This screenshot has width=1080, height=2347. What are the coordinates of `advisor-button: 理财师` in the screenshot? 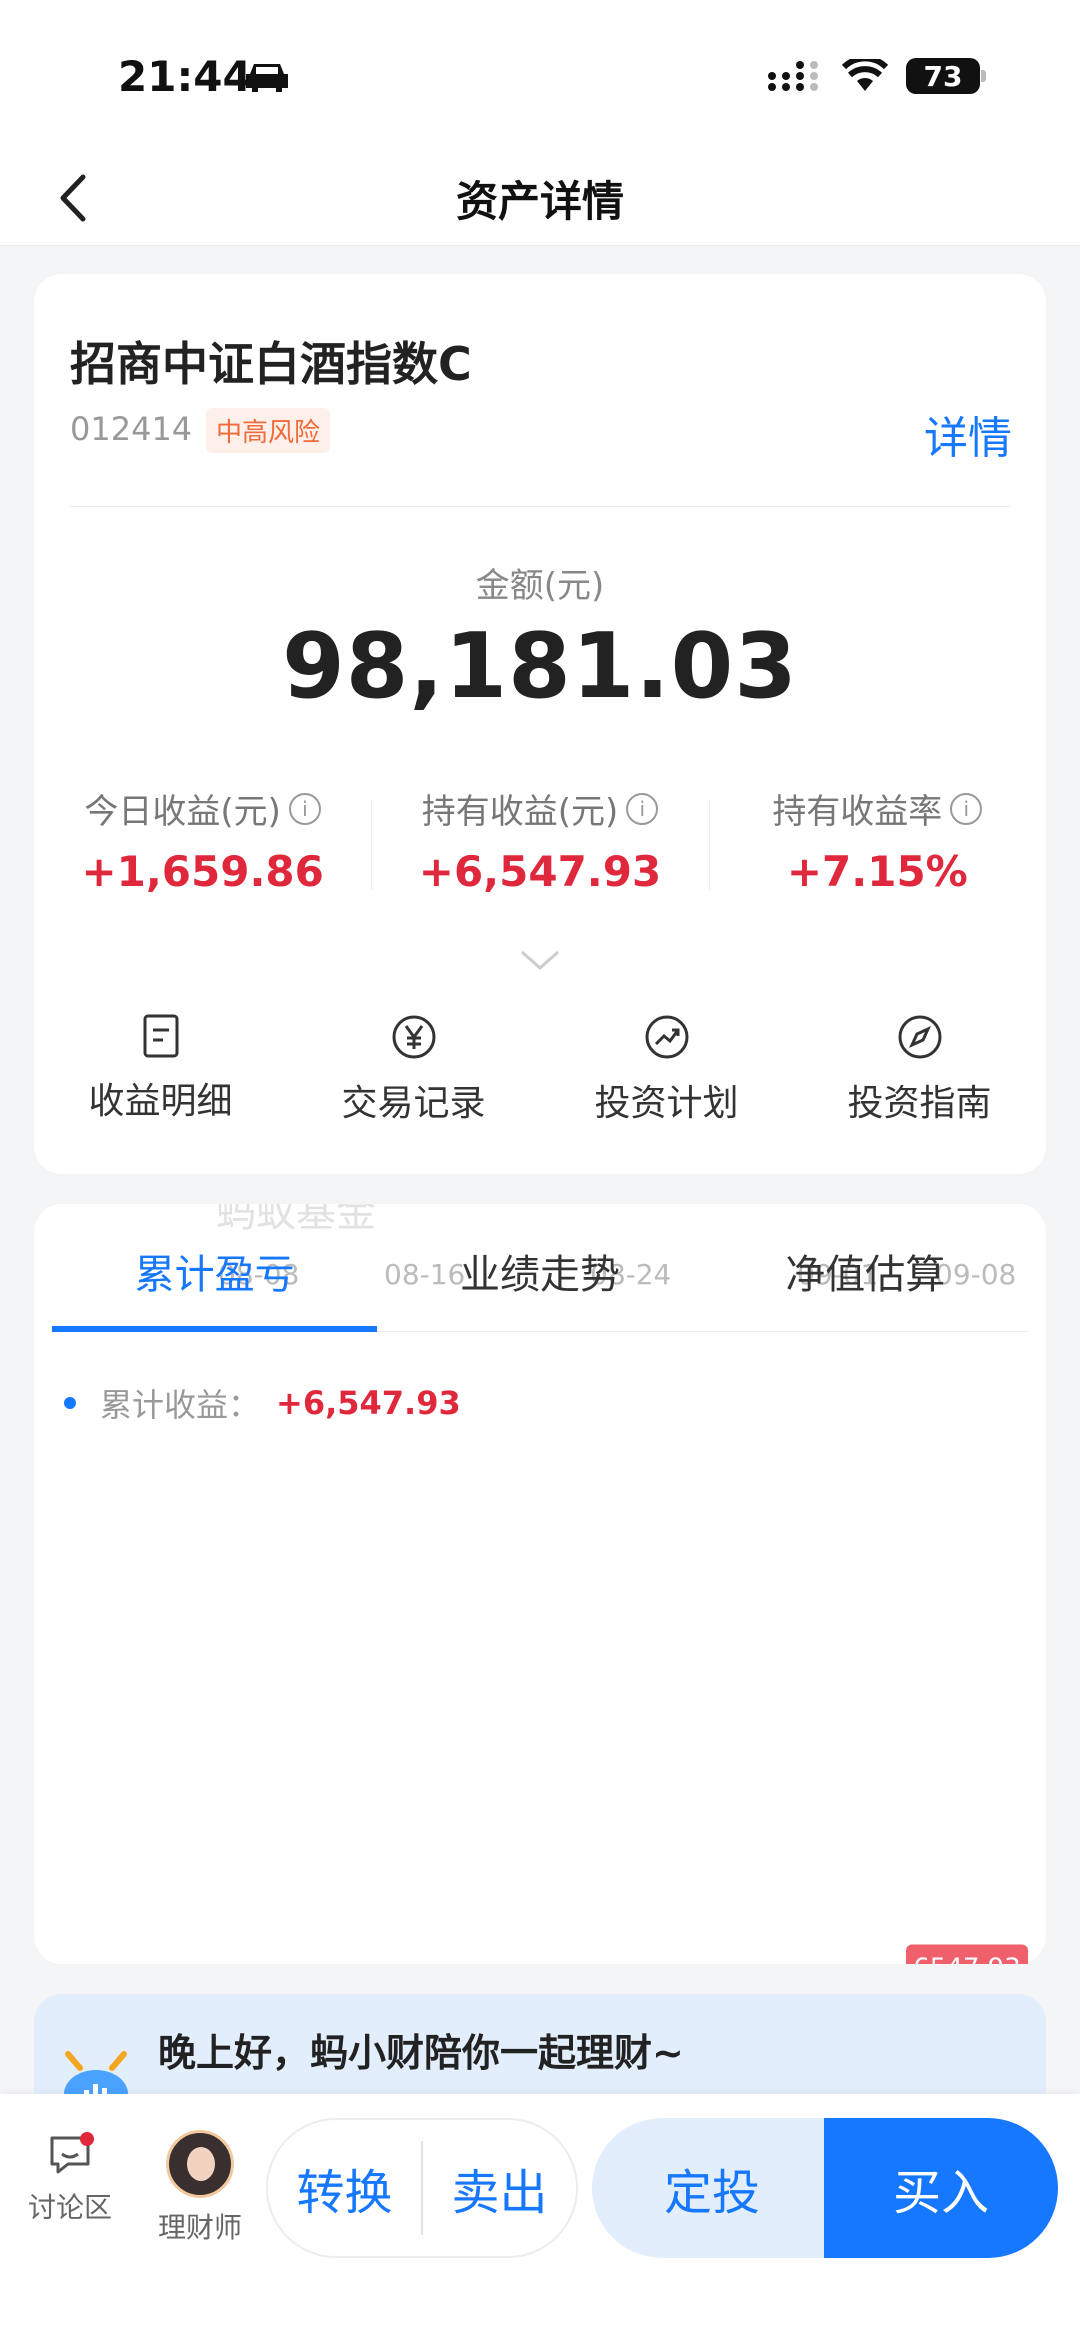 It's located at (200, 2188).